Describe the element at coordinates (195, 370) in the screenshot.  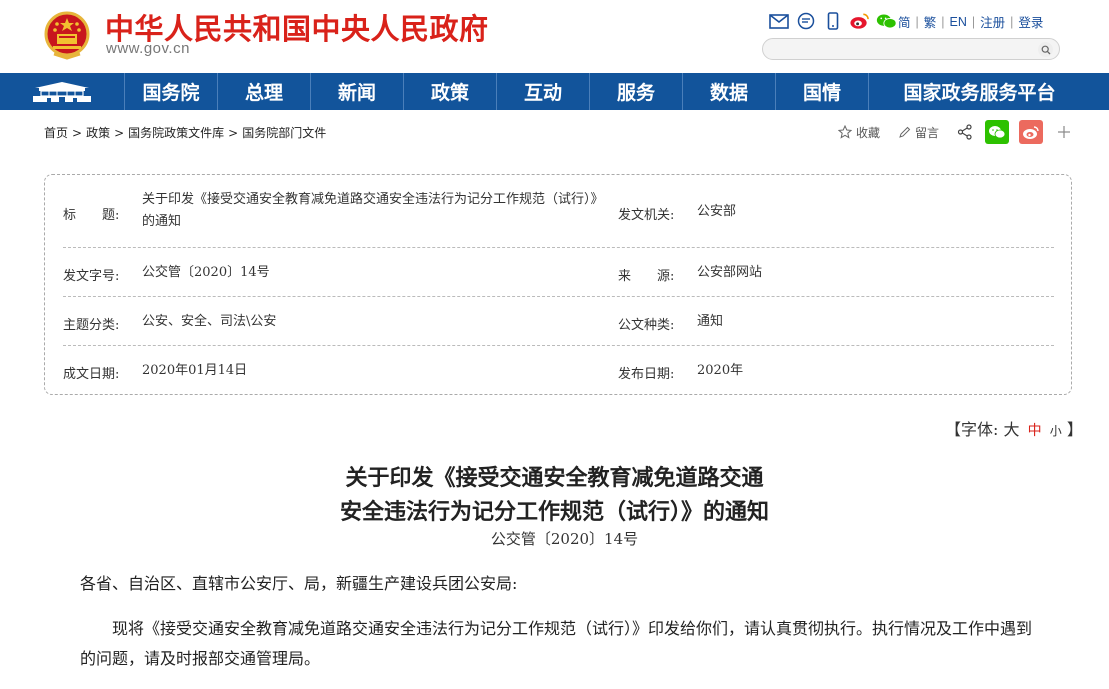
I see `written-date-value: 2020年01月14日` at that location.